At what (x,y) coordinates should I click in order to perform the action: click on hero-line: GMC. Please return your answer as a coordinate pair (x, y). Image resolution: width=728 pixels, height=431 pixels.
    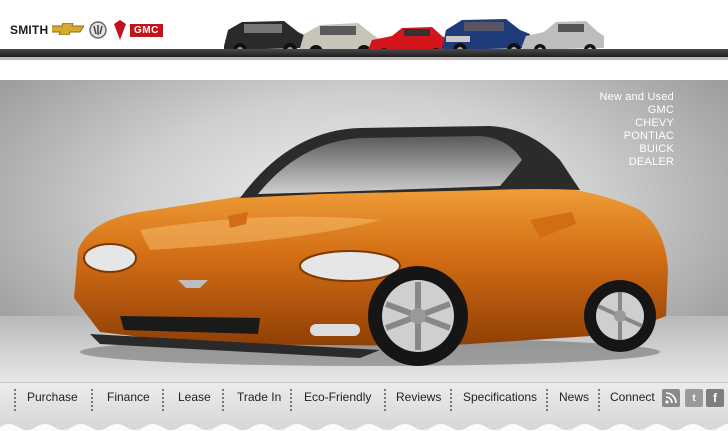
    Looking at the image, I should click on (660, 110).